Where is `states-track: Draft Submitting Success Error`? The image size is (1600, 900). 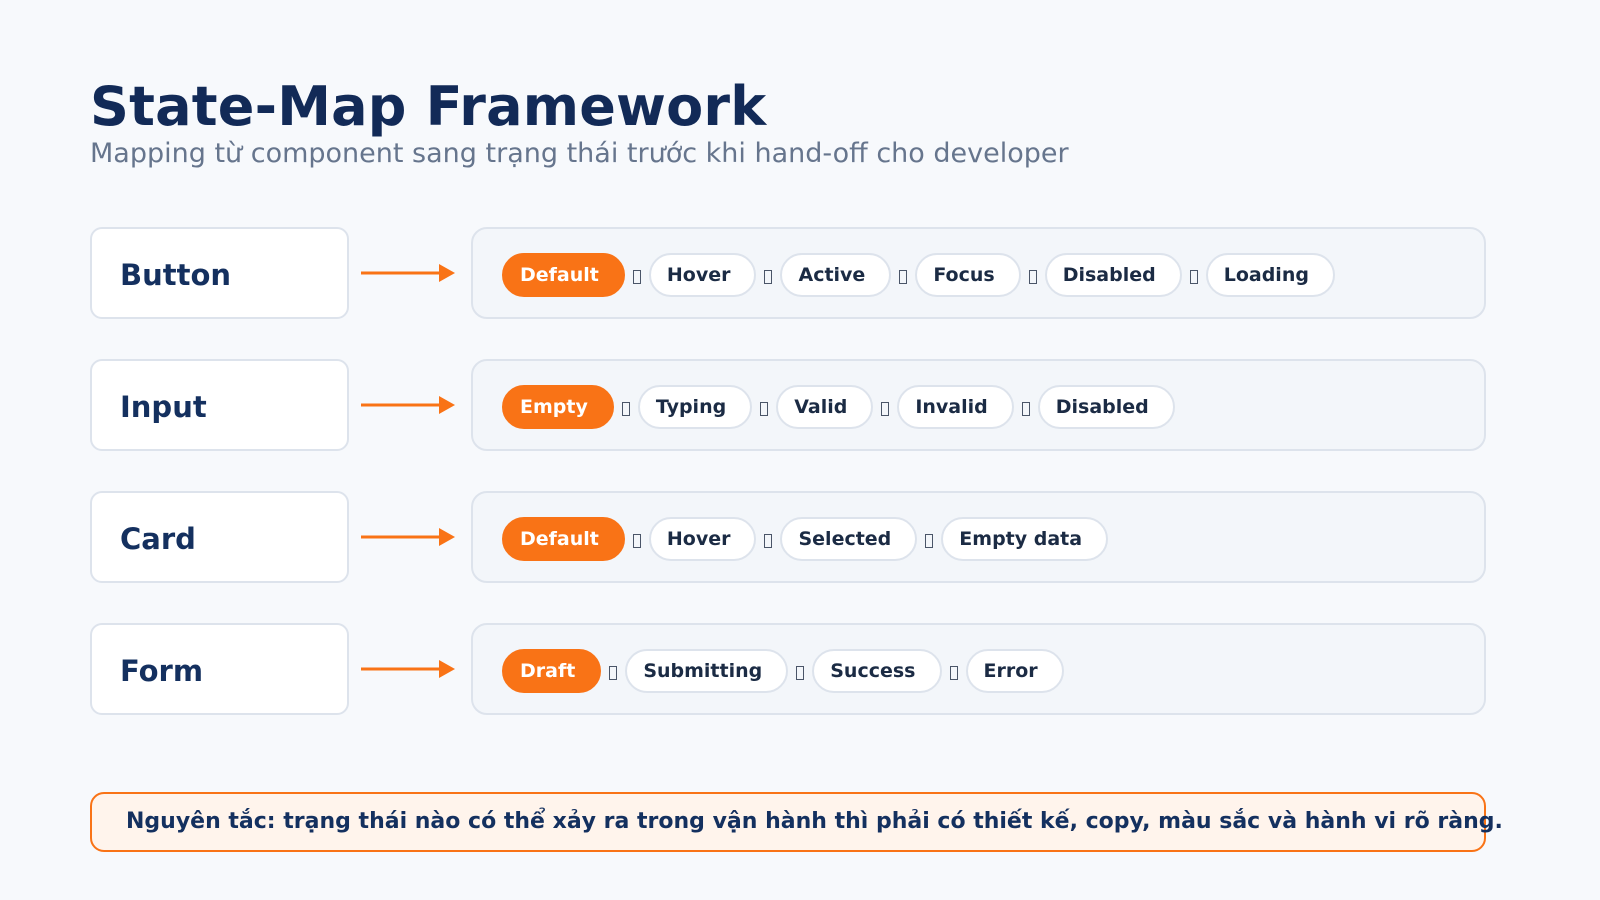
states-track: Draft Submitting Success Error is located at coordinates (783, 671).